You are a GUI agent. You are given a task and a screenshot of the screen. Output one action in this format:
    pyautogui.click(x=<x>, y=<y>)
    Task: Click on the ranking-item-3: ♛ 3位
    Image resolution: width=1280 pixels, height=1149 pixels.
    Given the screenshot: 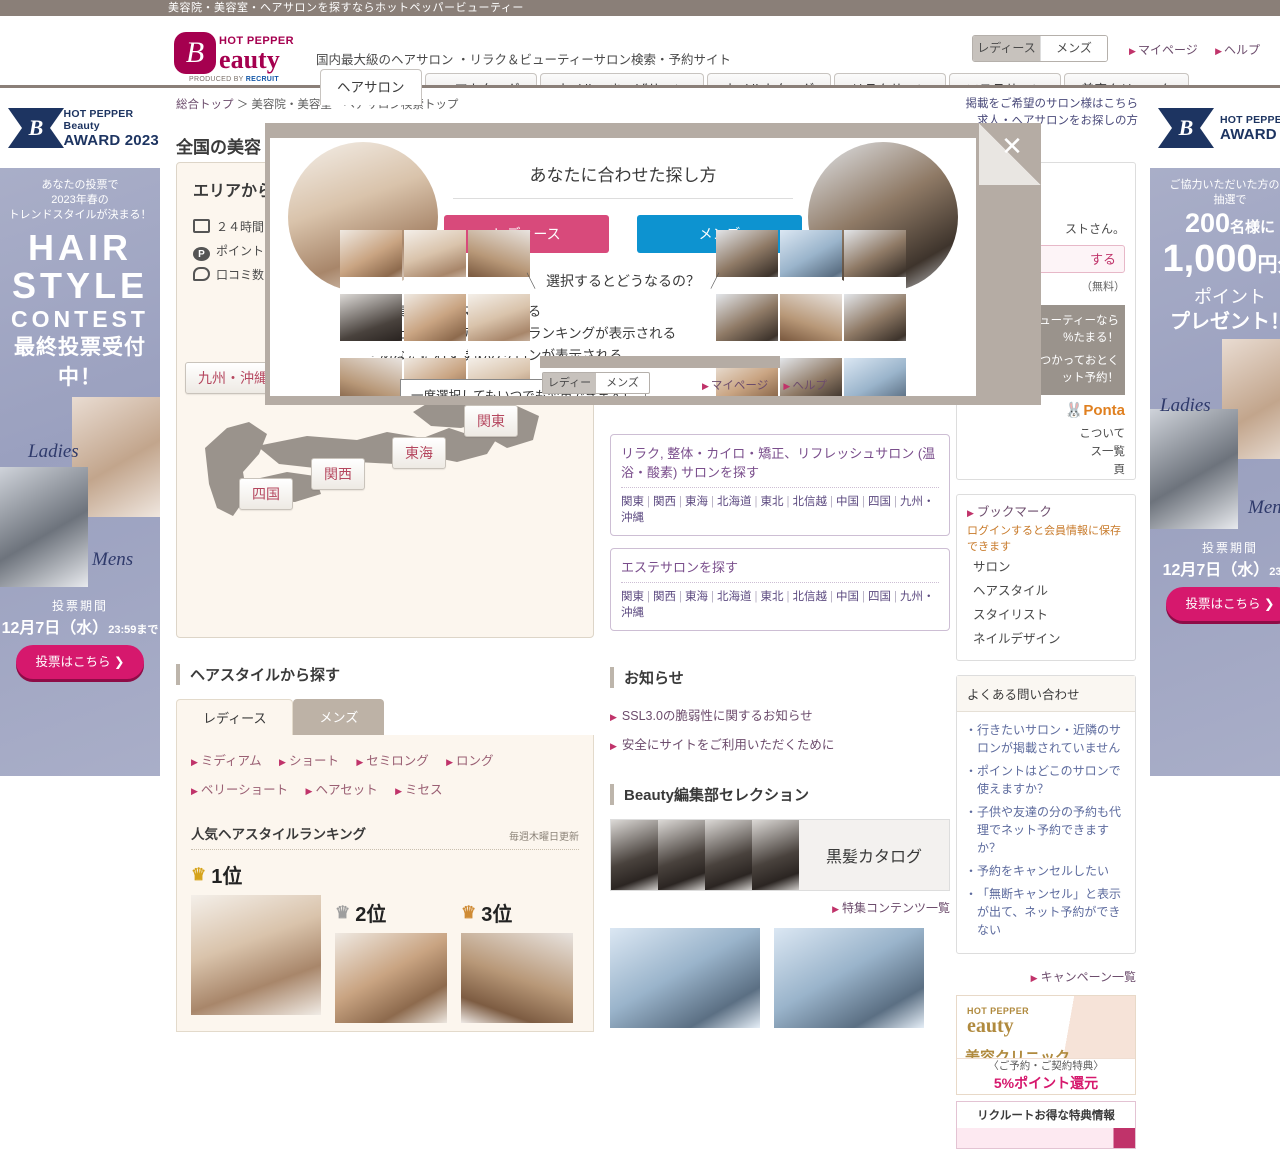 What is the action you would take?
    pyautogui.click(x=517, y=960)
    